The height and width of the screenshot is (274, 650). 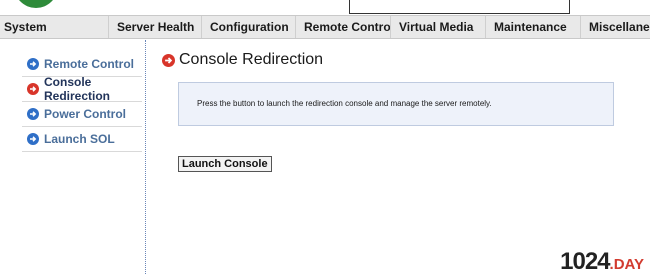 I want to click on sidebar-item-label: Remote Control, so click(x=89, y=64).